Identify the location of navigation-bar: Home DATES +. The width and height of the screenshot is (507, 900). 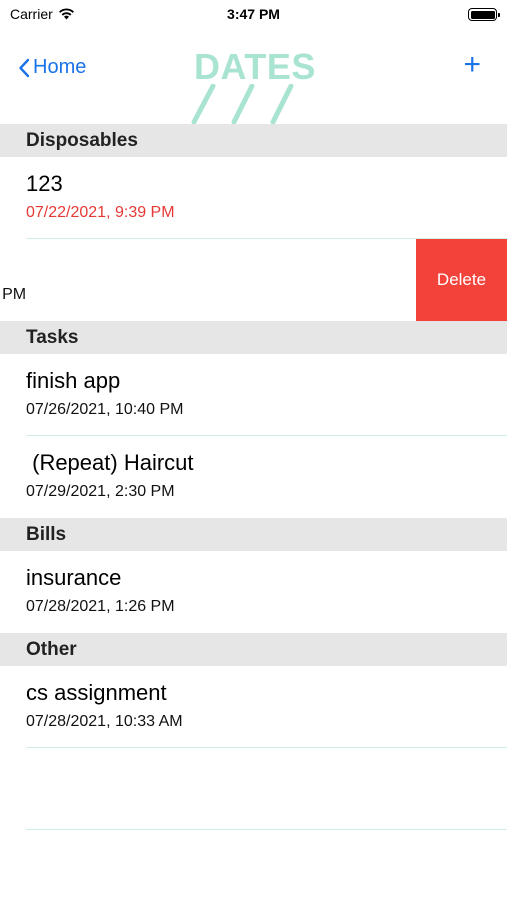
(253, 82).